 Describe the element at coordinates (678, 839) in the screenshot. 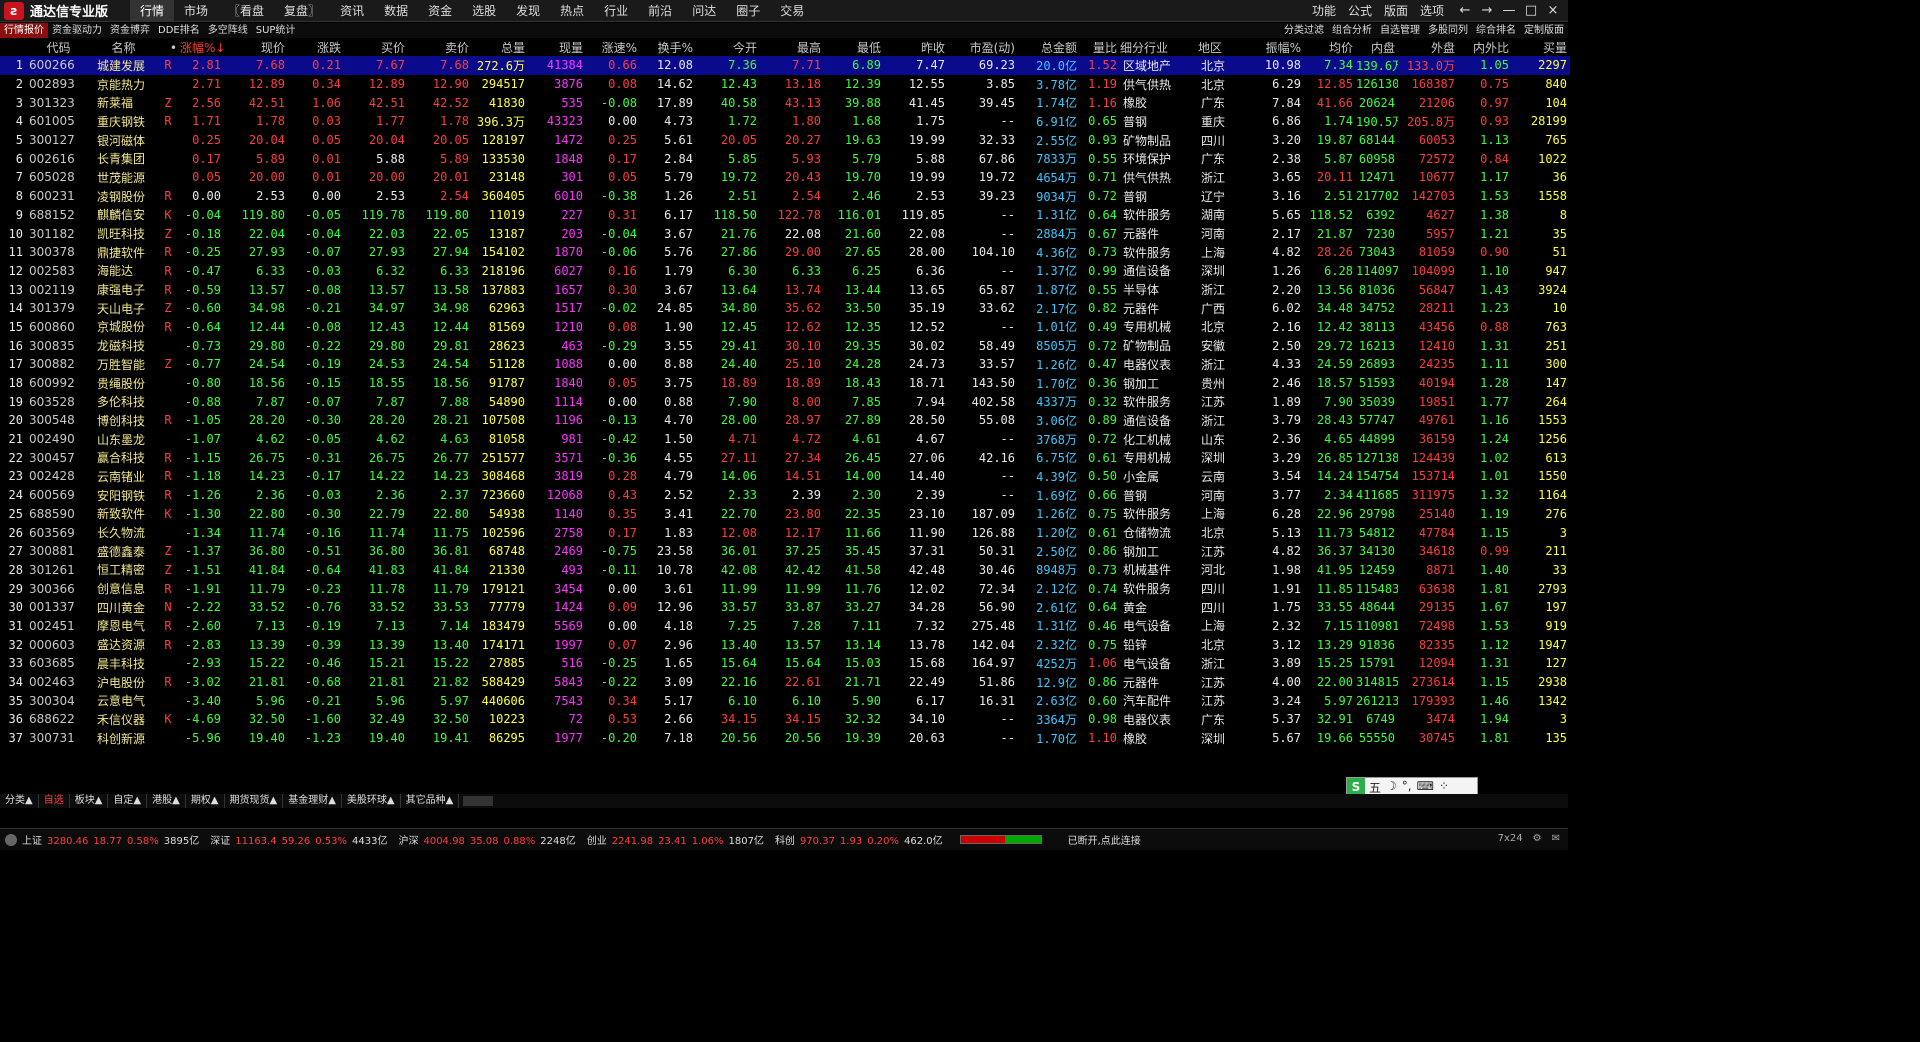

I see `index-summary: 创业 2241.98 23.41 1.06% 1807亿` at that location.